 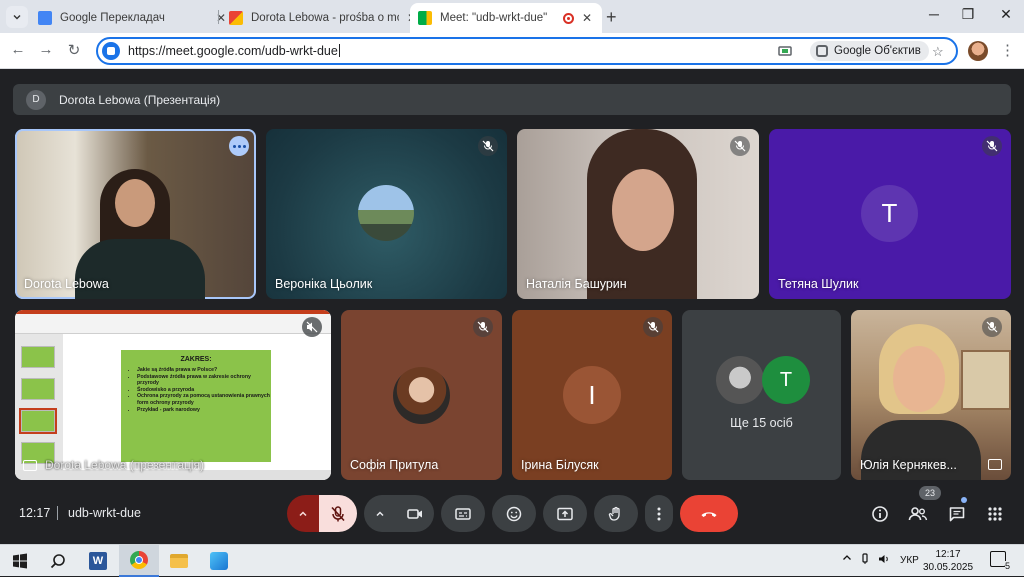 I want to click on windows-logo-icon, so click(x=20, y=561).